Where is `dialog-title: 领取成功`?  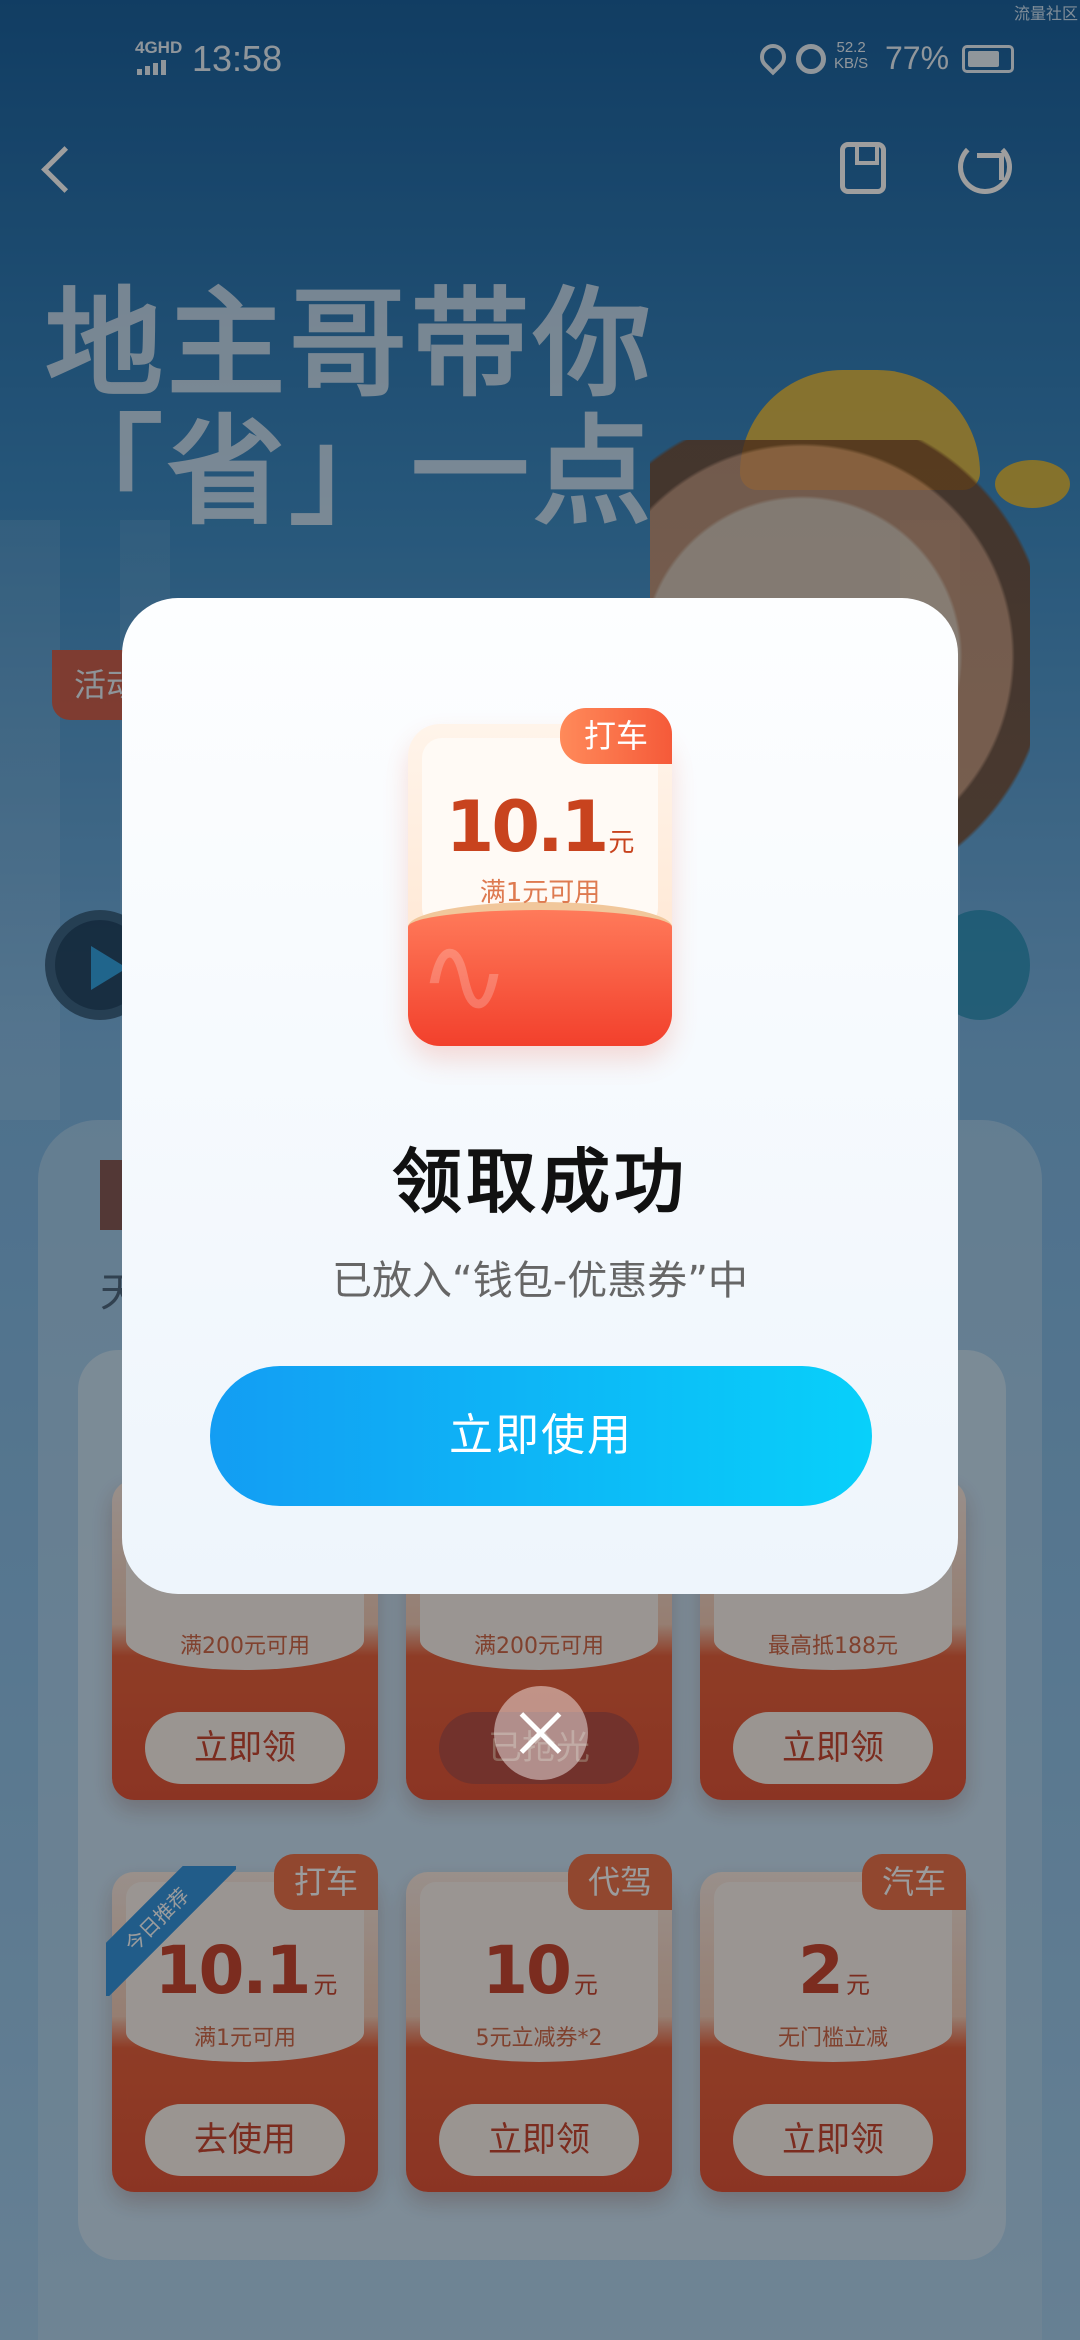 dialog-title: 领取成功 is located at coordinates (540, 1182).